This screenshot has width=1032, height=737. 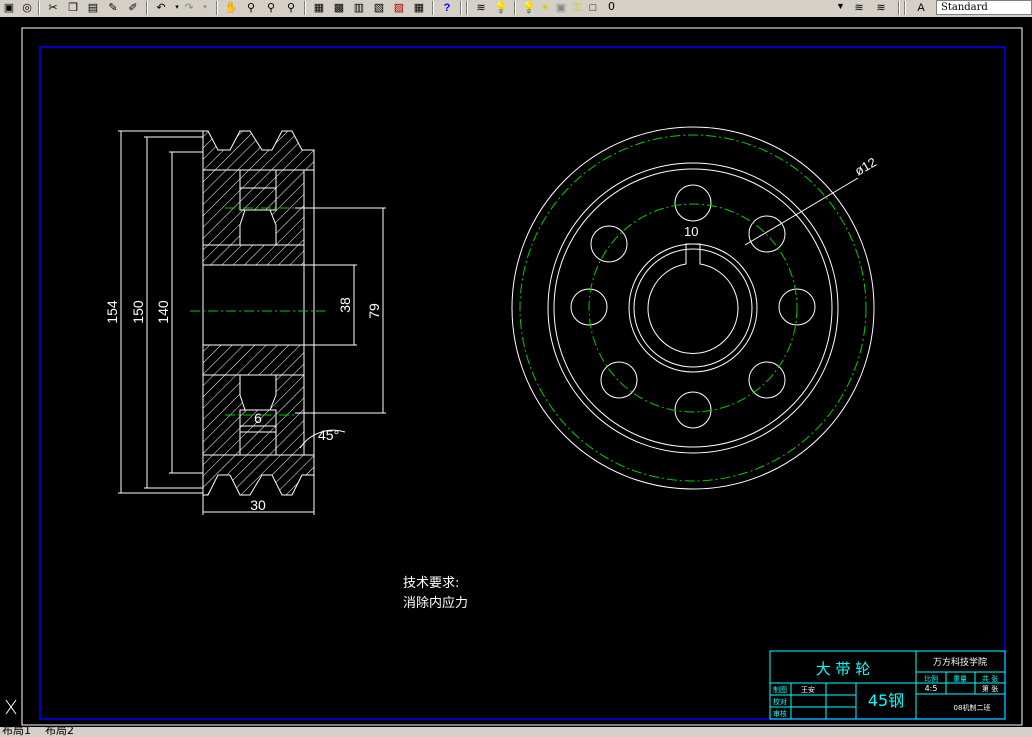 I want to click on class-name: 08机制二班, so click(x=972, y=707).